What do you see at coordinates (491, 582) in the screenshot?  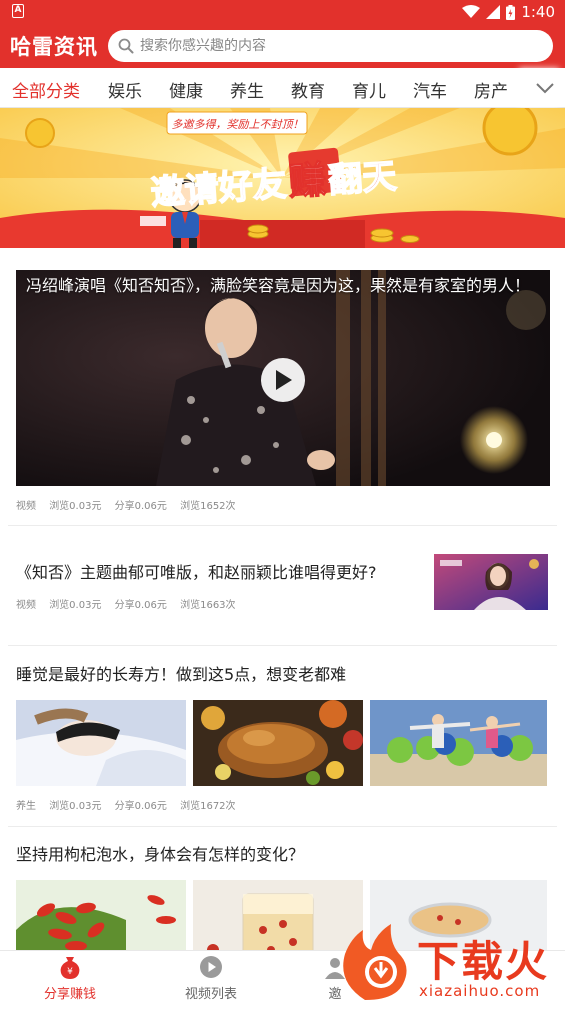 I see `feed-item-thumbnail` at bounding box center [491, 582].